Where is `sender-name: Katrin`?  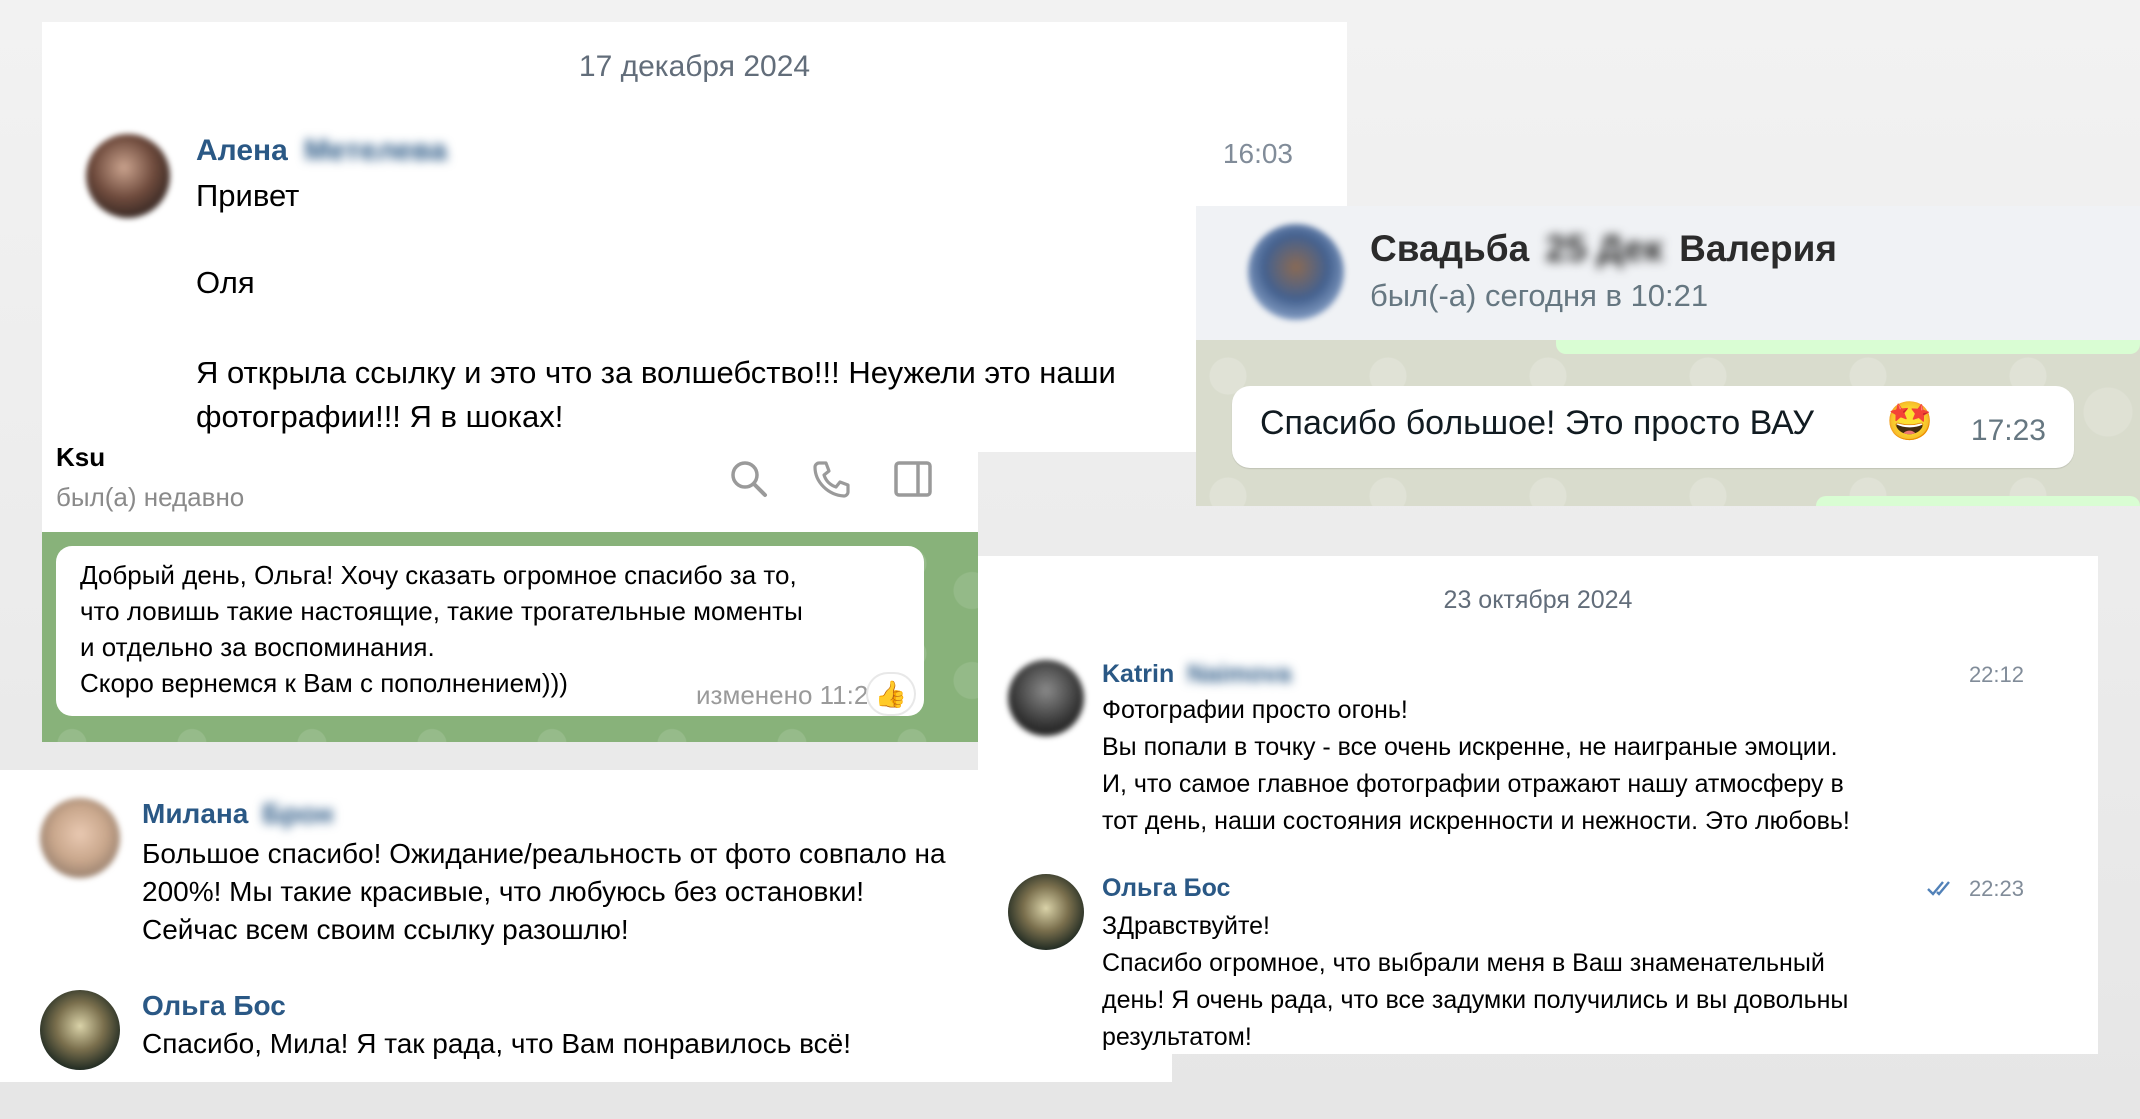 sender-name: Katrin is located at coordinates (1138, 674).